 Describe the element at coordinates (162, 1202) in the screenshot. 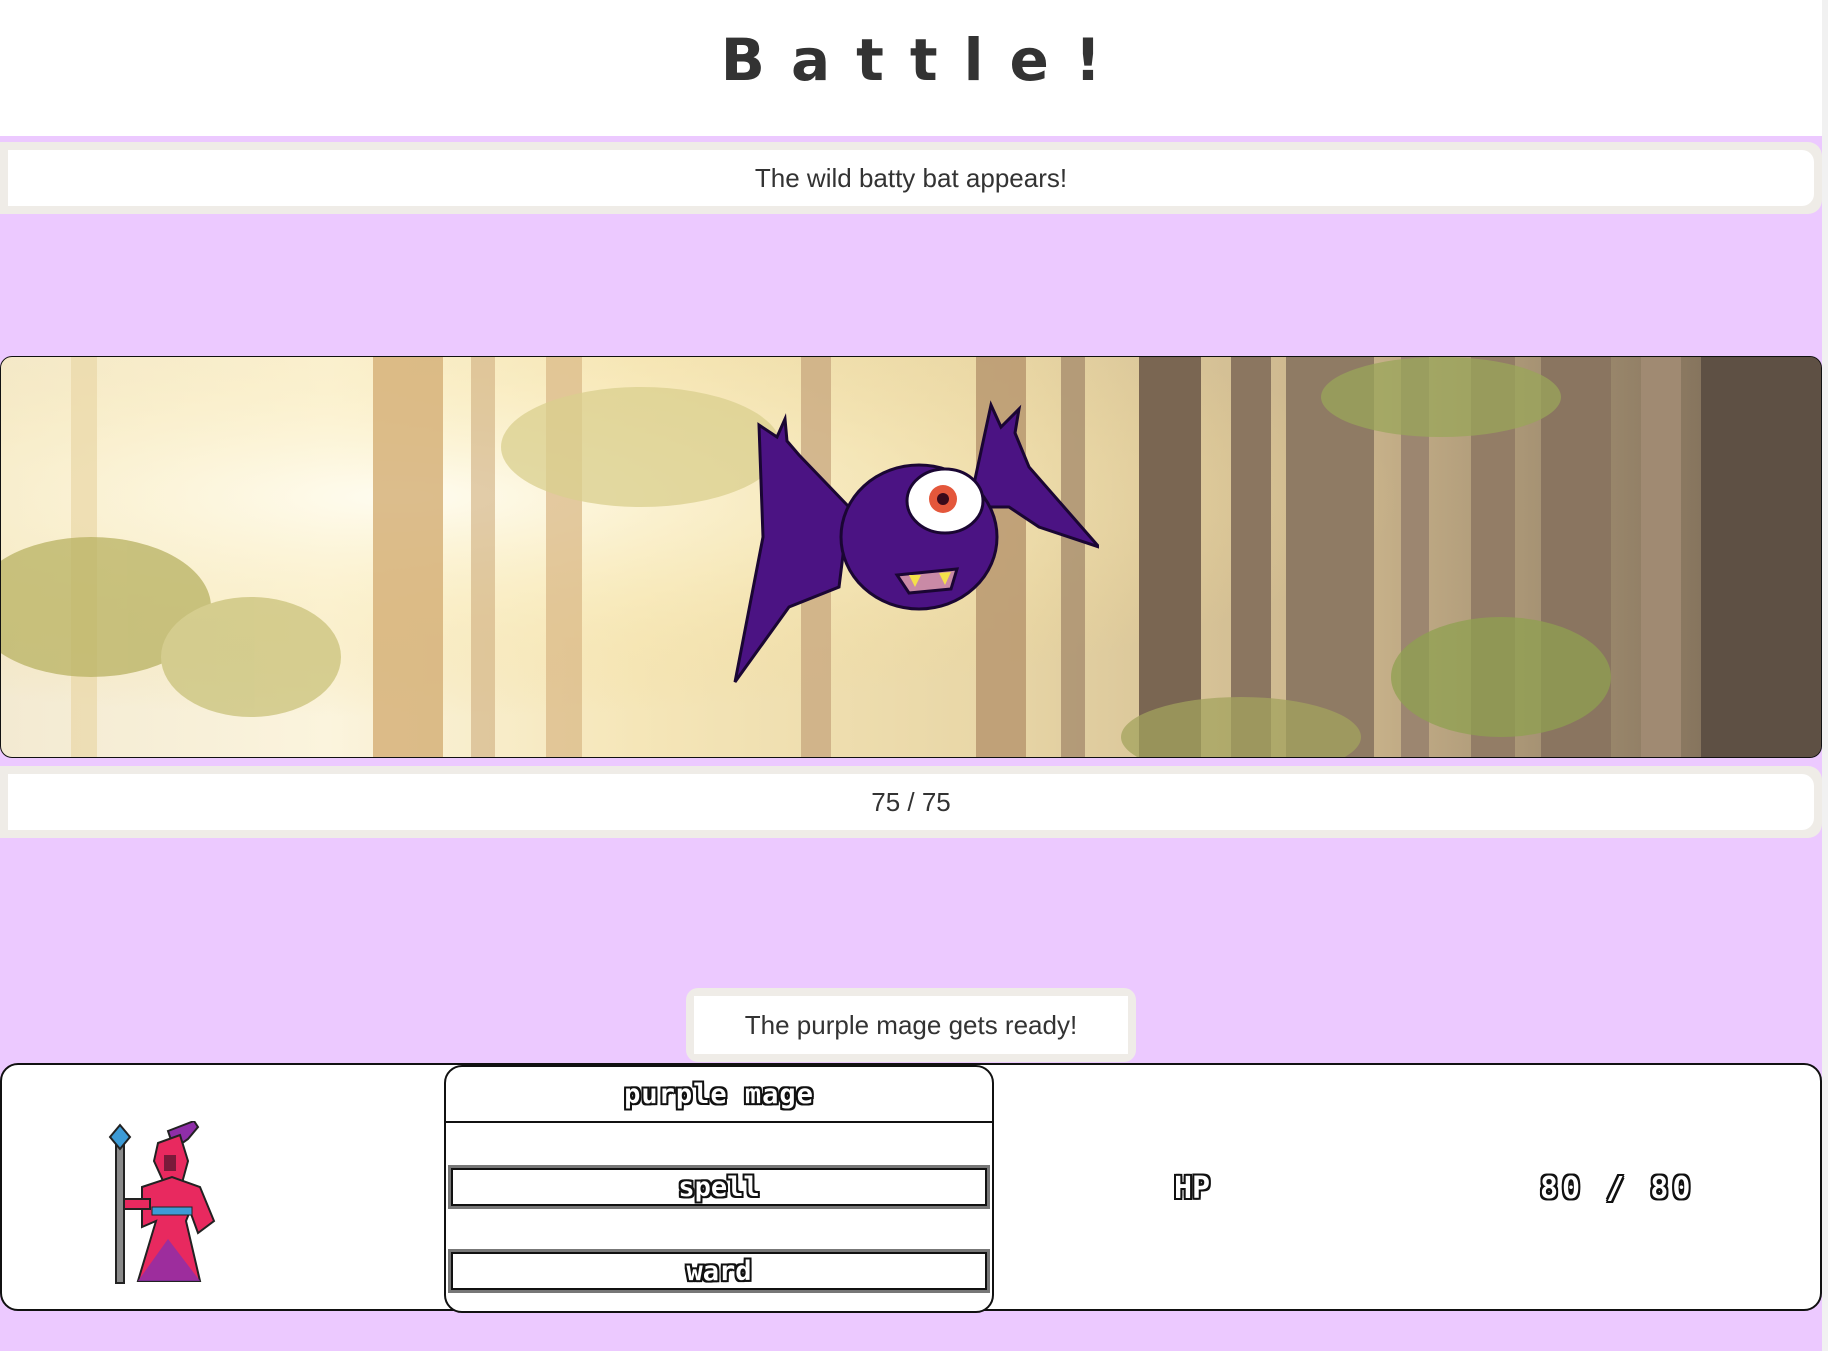

I see `mage-sprite-icon` at that location.